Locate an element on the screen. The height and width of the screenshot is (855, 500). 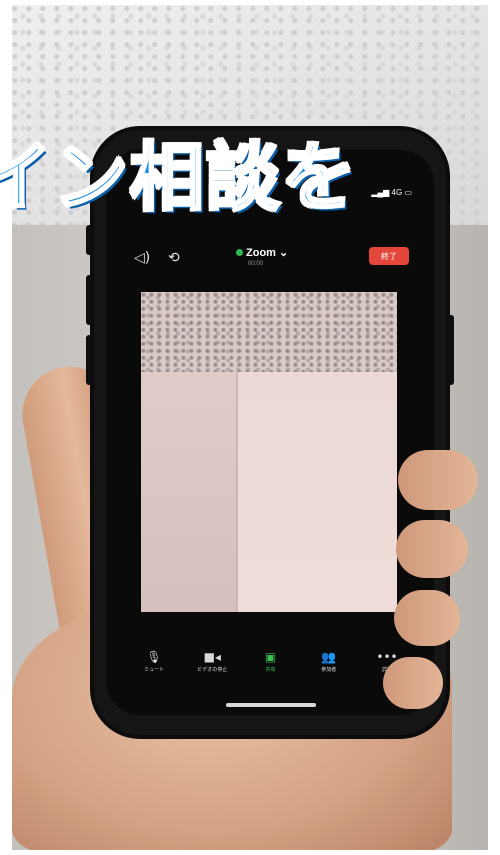
stop-video-label: ビデオの停止 is located at coordinates (212, 670).